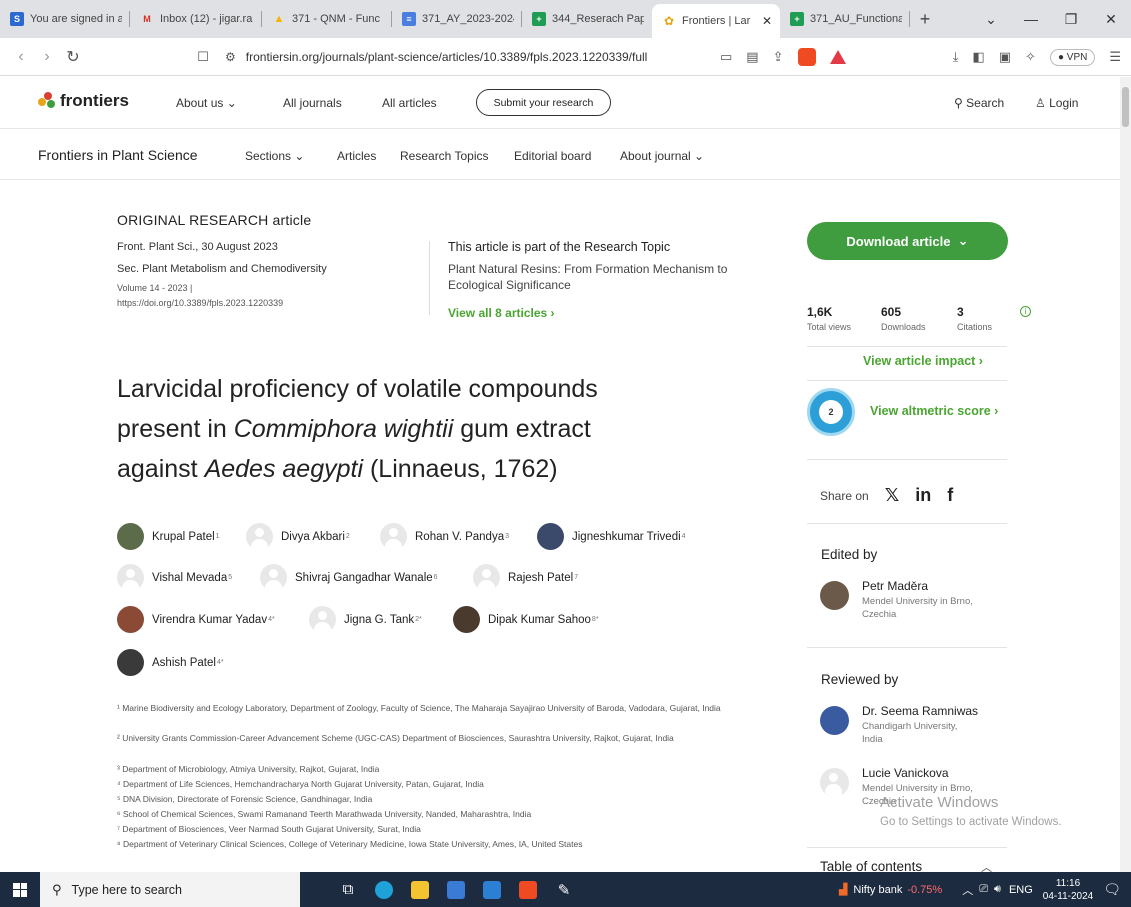 Image resolution: width=1131 pixels, height=907 pixels. What do you see at coordinates (1031, 19) in the screenshot?
I see `minimize-icon: —` at bounding box center [1031, 19].